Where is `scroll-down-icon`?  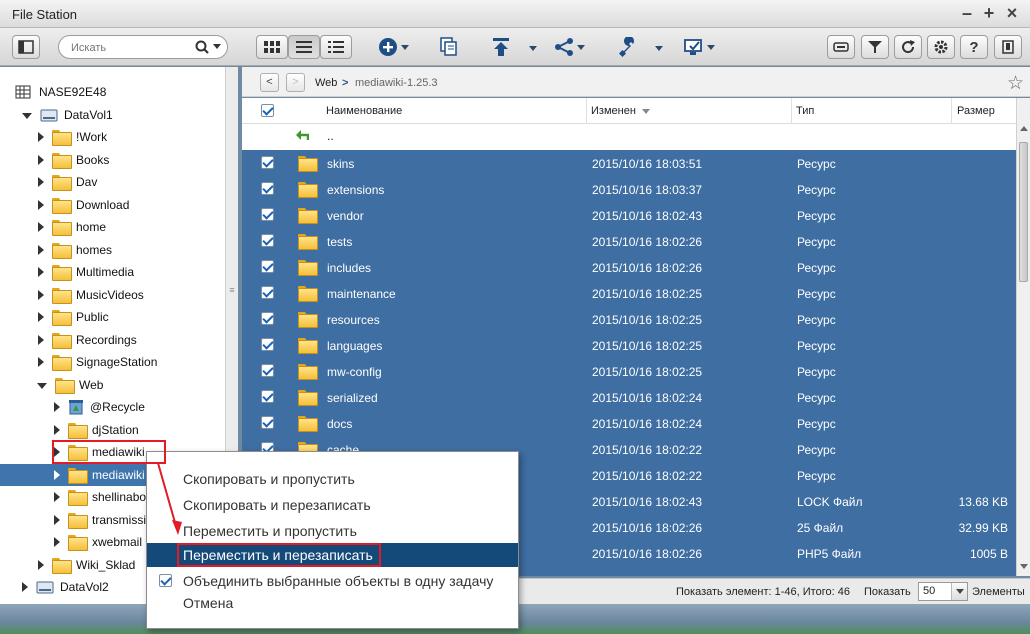 scroll-down-icon is located at coordinates (1024, 566).